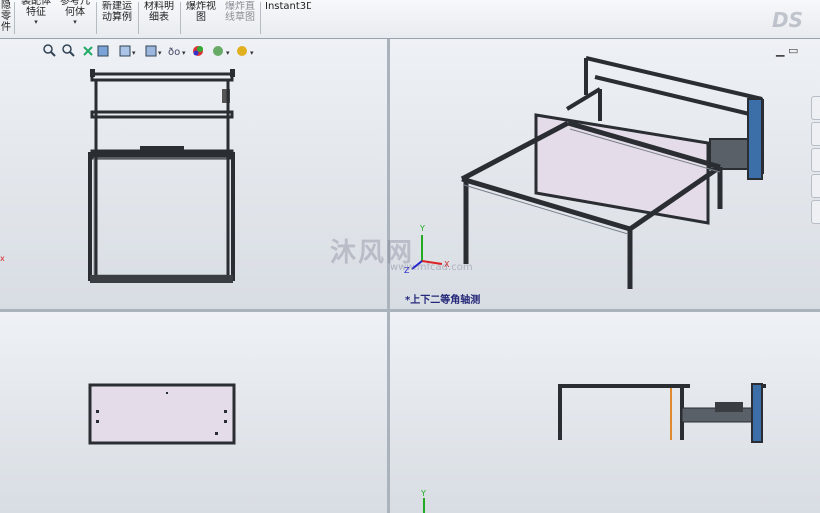 This screenshot has width=820, height=513. What do you see at coordinates (127, 51) in the screenshot?
I see `view-orientation-icon: ▾` at bounding box center [127, 51].